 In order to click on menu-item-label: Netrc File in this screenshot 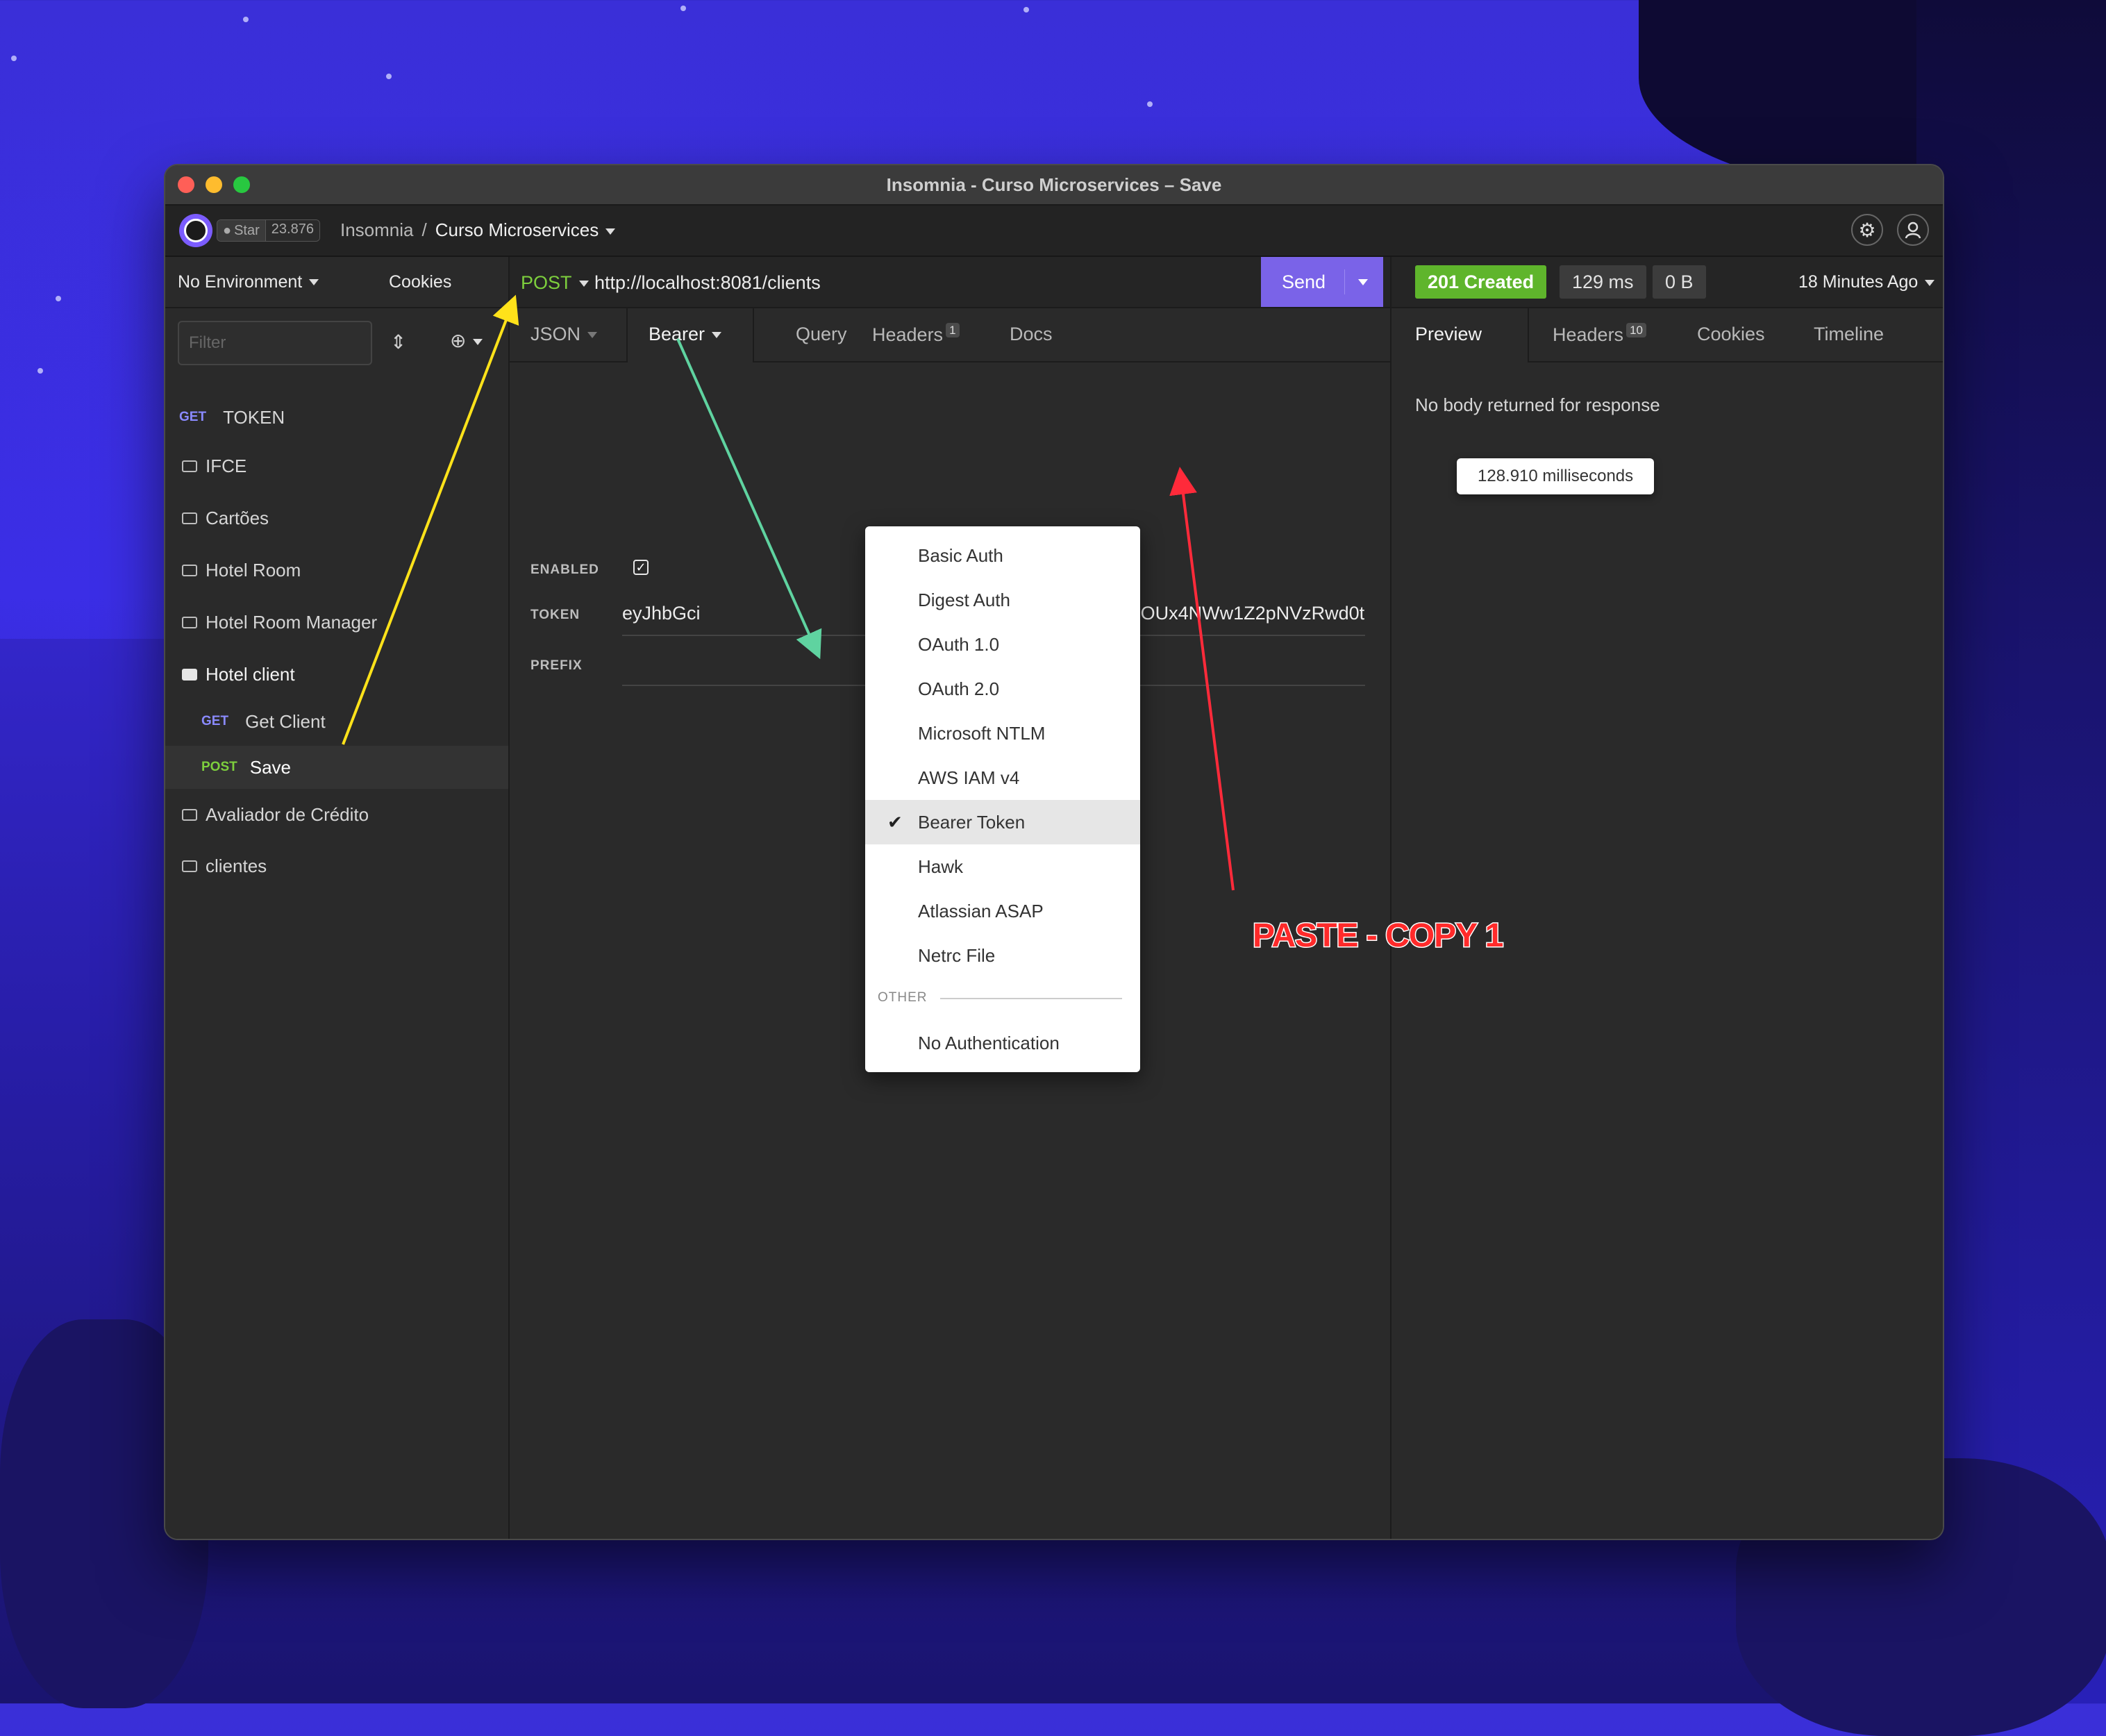, I will do `click(957, 955)`.